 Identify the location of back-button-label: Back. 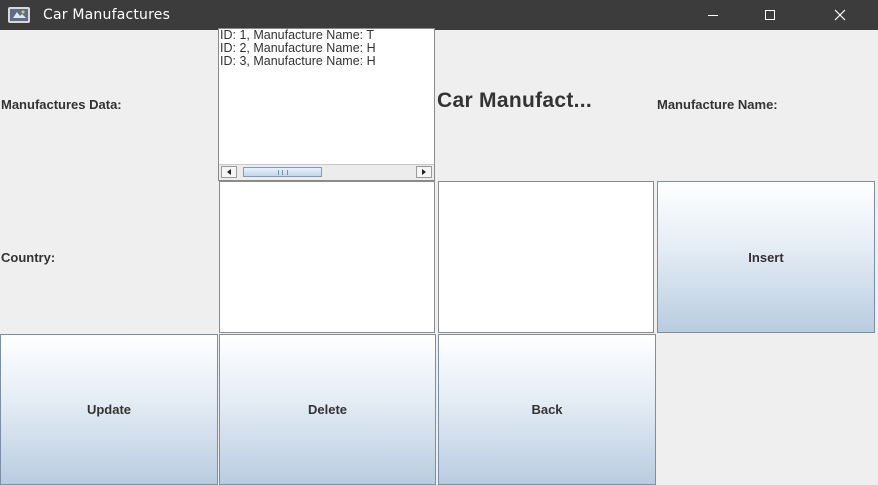
(547, 409).